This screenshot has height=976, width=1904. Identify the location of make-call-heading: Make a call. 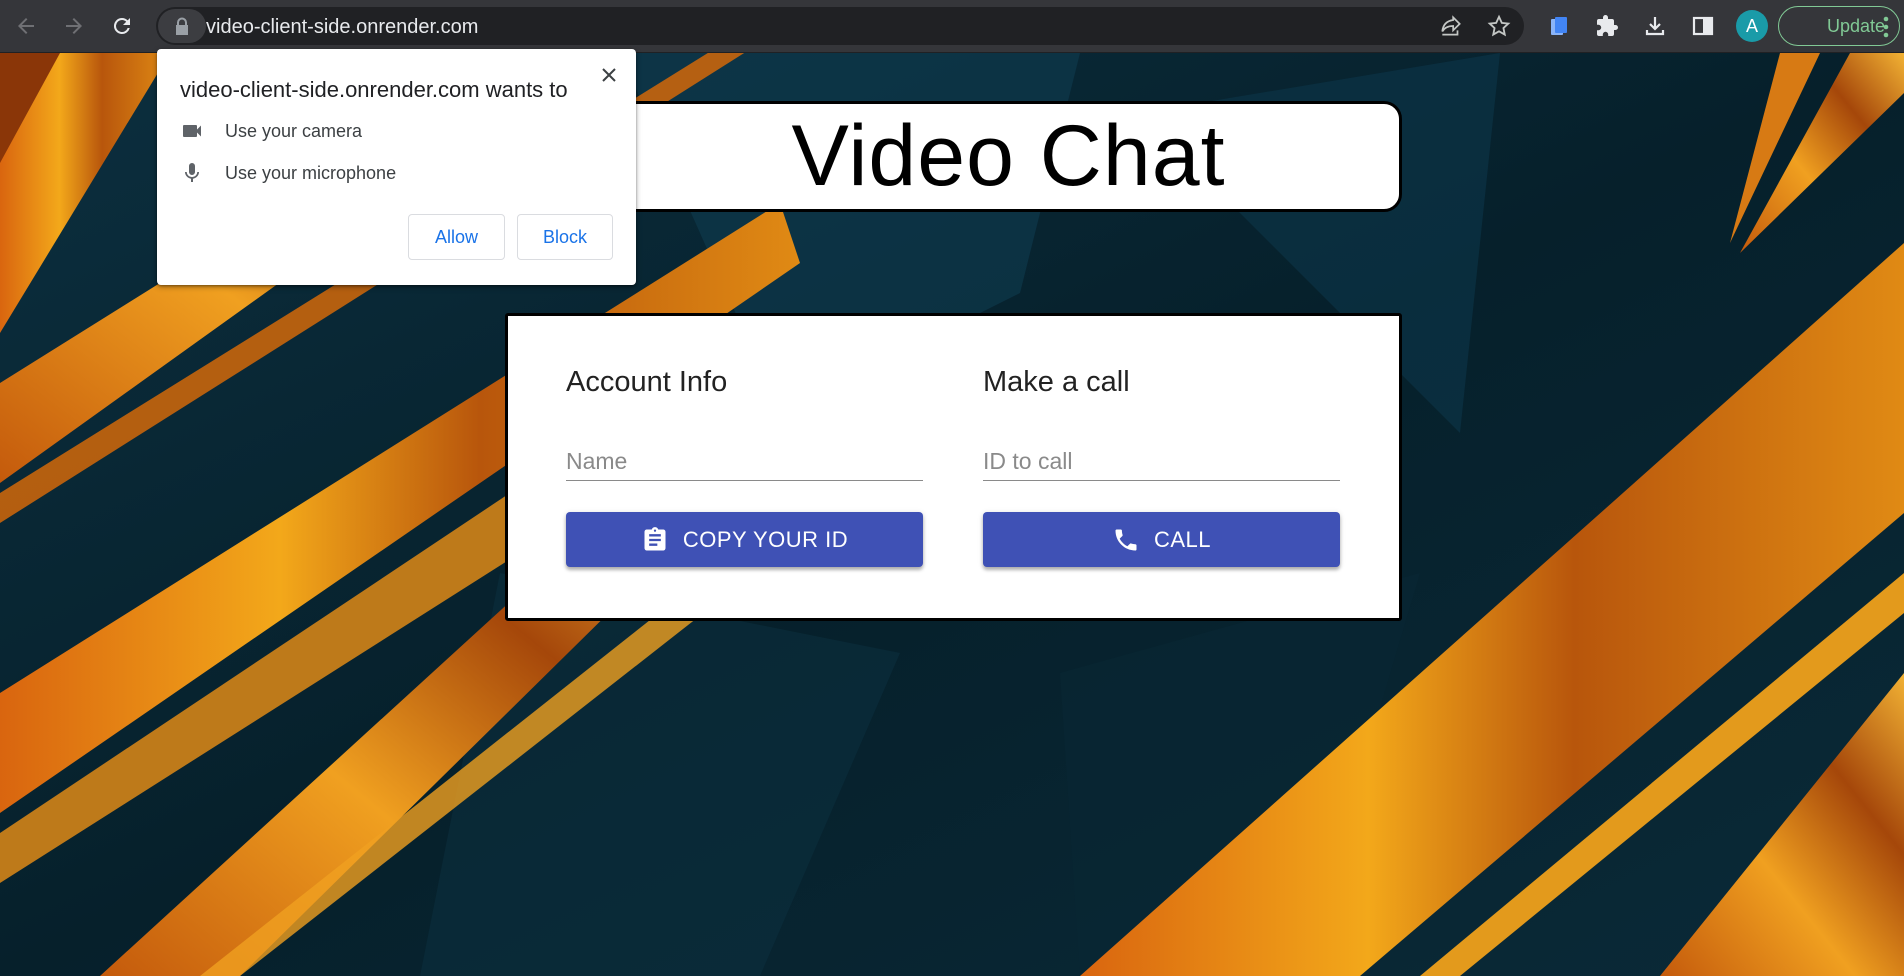
(1056, 382).